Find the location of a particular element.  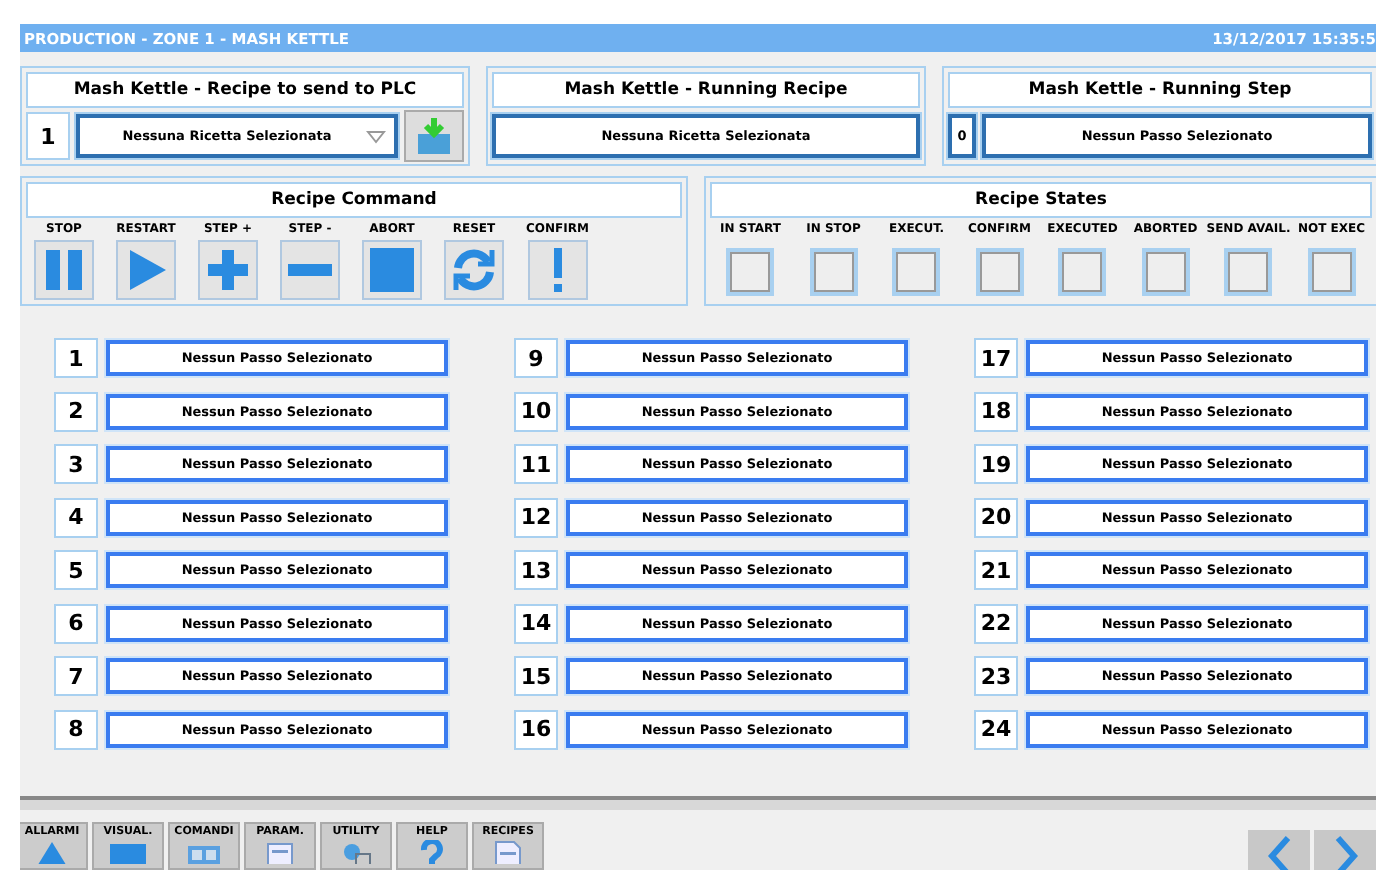

step-number: 24 is located at coordinates (996, 729).